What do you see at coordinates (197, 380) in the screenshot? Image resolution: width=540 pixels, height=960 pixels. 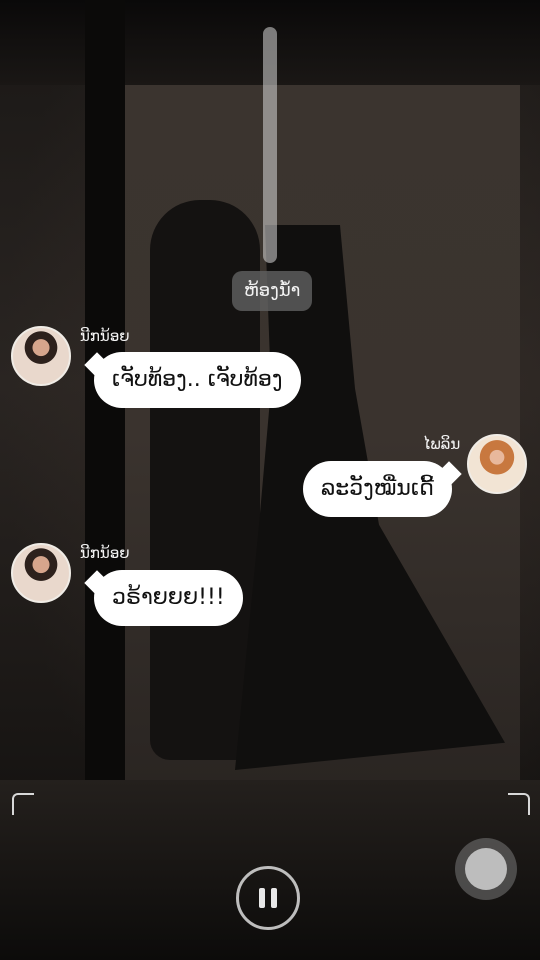 I see `message-bubble: ເຈັບທ້ອງ.. ເຈັບທ້ອງ` at bounding box center [197, 380].